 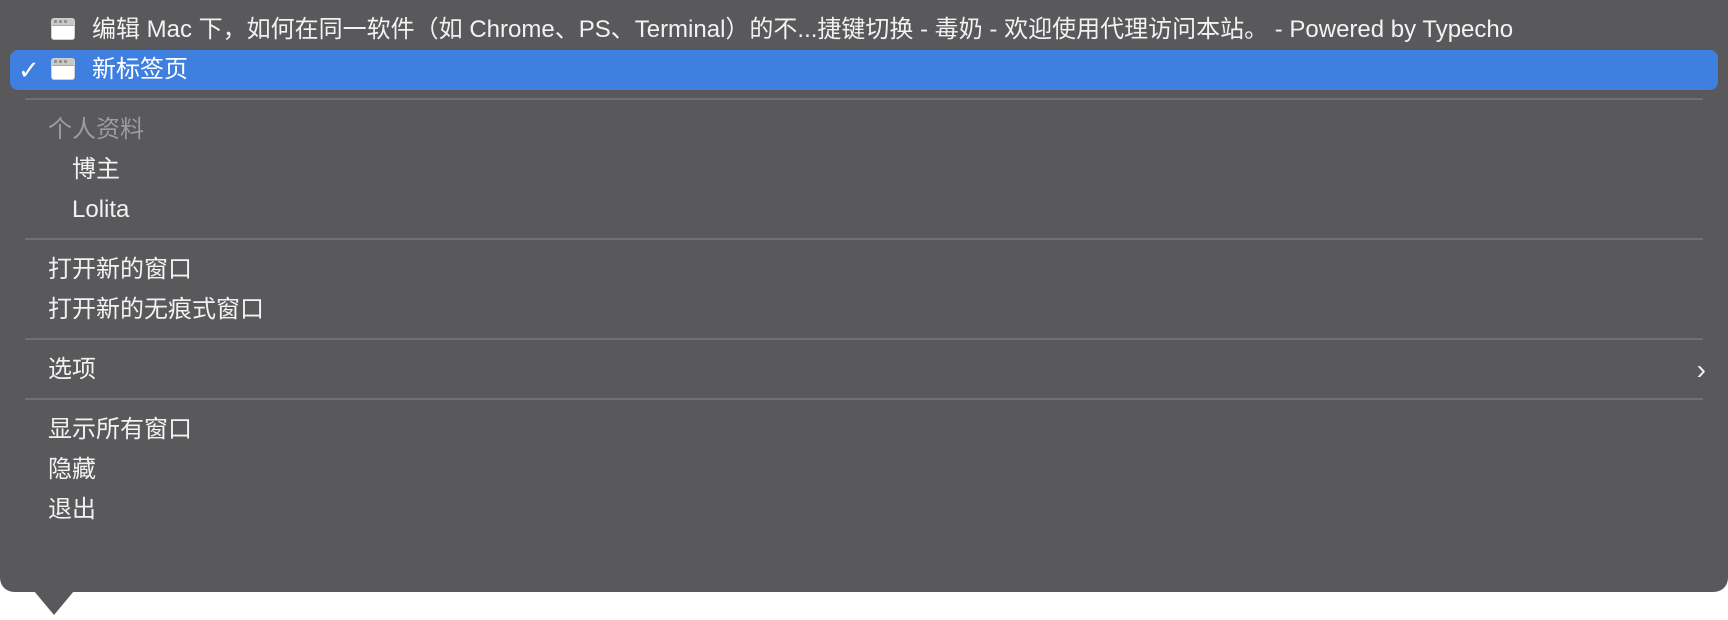 What do you see at coordinates (864, 270) in the screenshot?
I see `new-window-item: 打开新的窗口` at bounding box center [864, 270].